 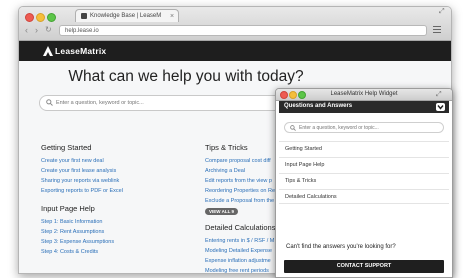 I want to click on widget-item-input-page-help: Input Page Help, so click(x=364, y=164).